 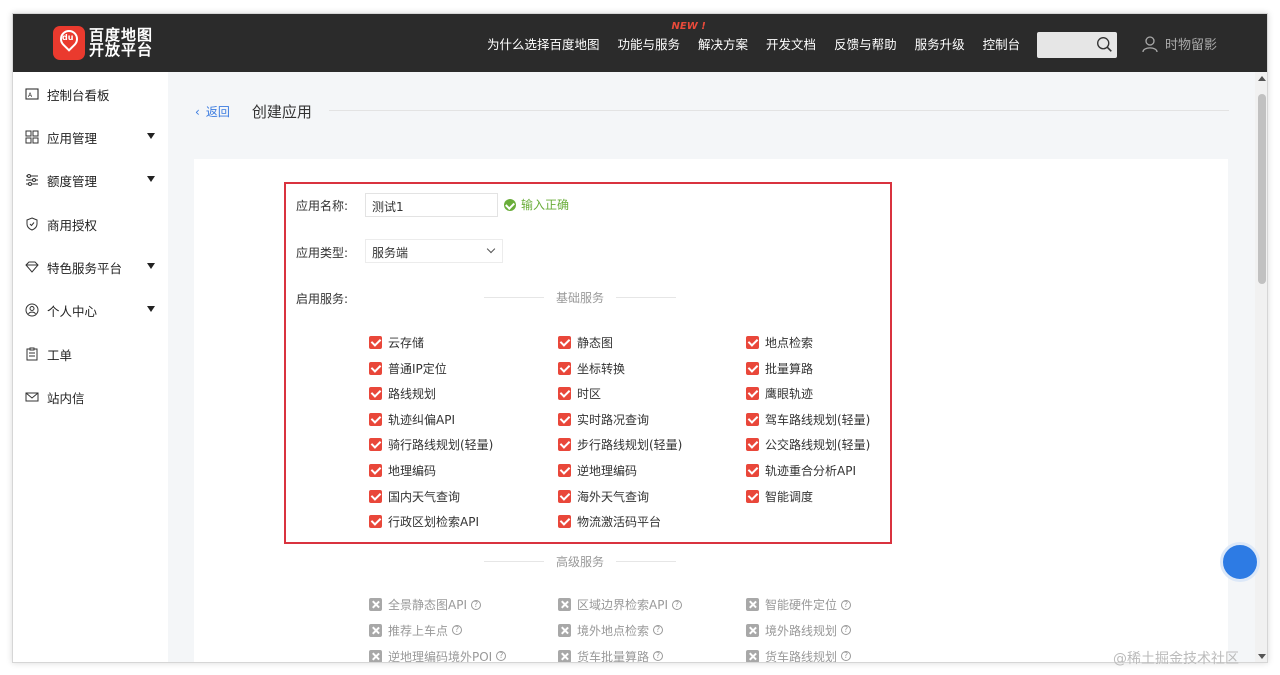 What do you see at coordinates (416, 630) in the screenshot?
I see `advanced-service-item: 推荐上车点?` at bounding box center [416, 630].